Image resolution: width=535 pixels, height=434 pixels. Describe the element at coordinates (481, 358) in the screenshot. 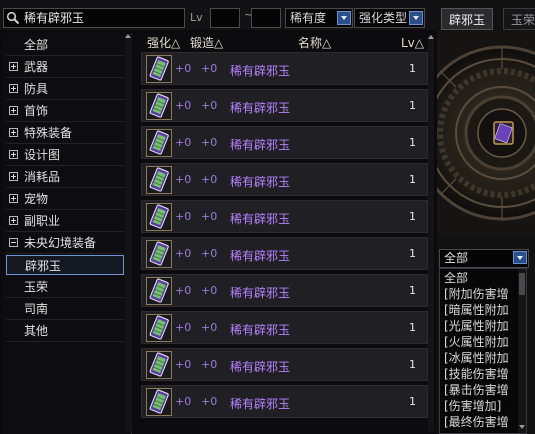

I see `option-list-item: [冰属性附加` at that location.